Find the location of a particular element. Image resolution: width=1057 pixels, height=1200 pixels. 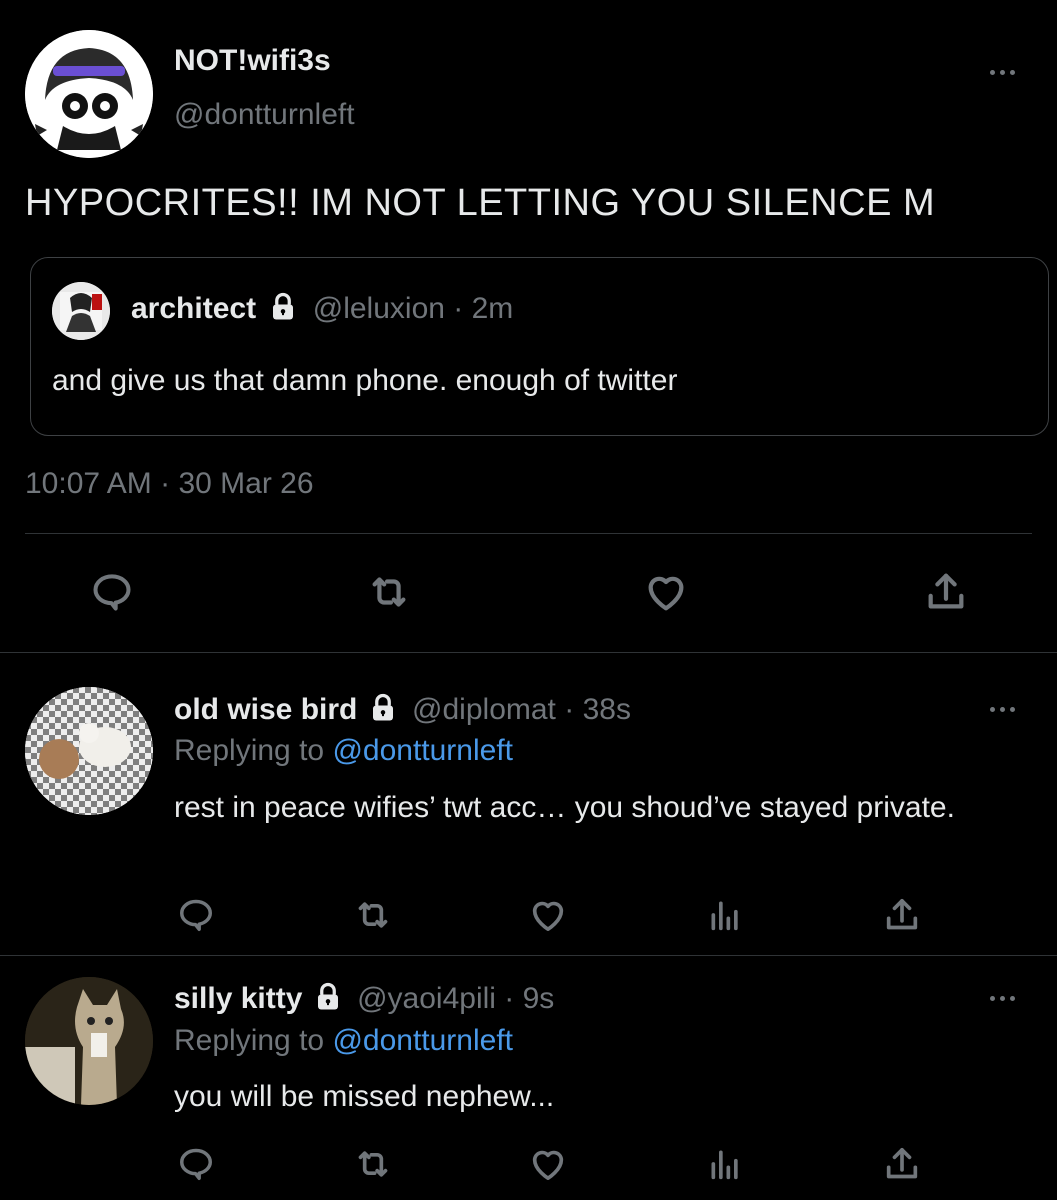

tweet-time: 10:07 AM is located at coordinates (88, 483).